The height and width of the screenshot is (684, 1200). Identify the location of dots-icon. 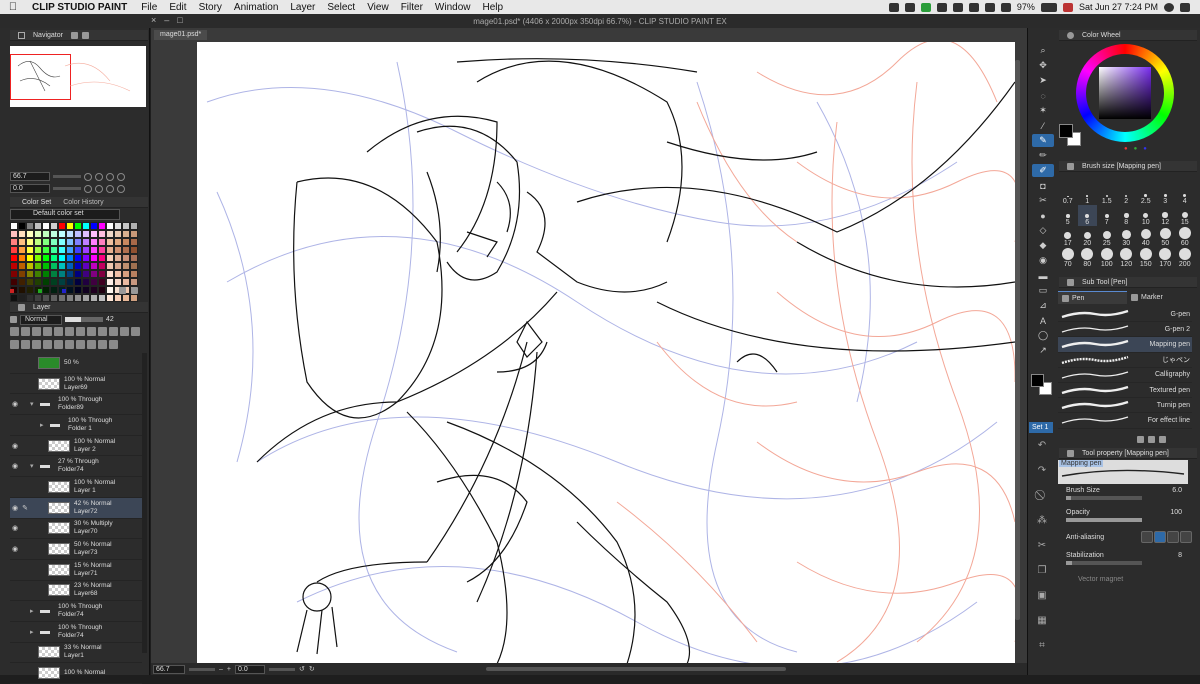
(973, 7).